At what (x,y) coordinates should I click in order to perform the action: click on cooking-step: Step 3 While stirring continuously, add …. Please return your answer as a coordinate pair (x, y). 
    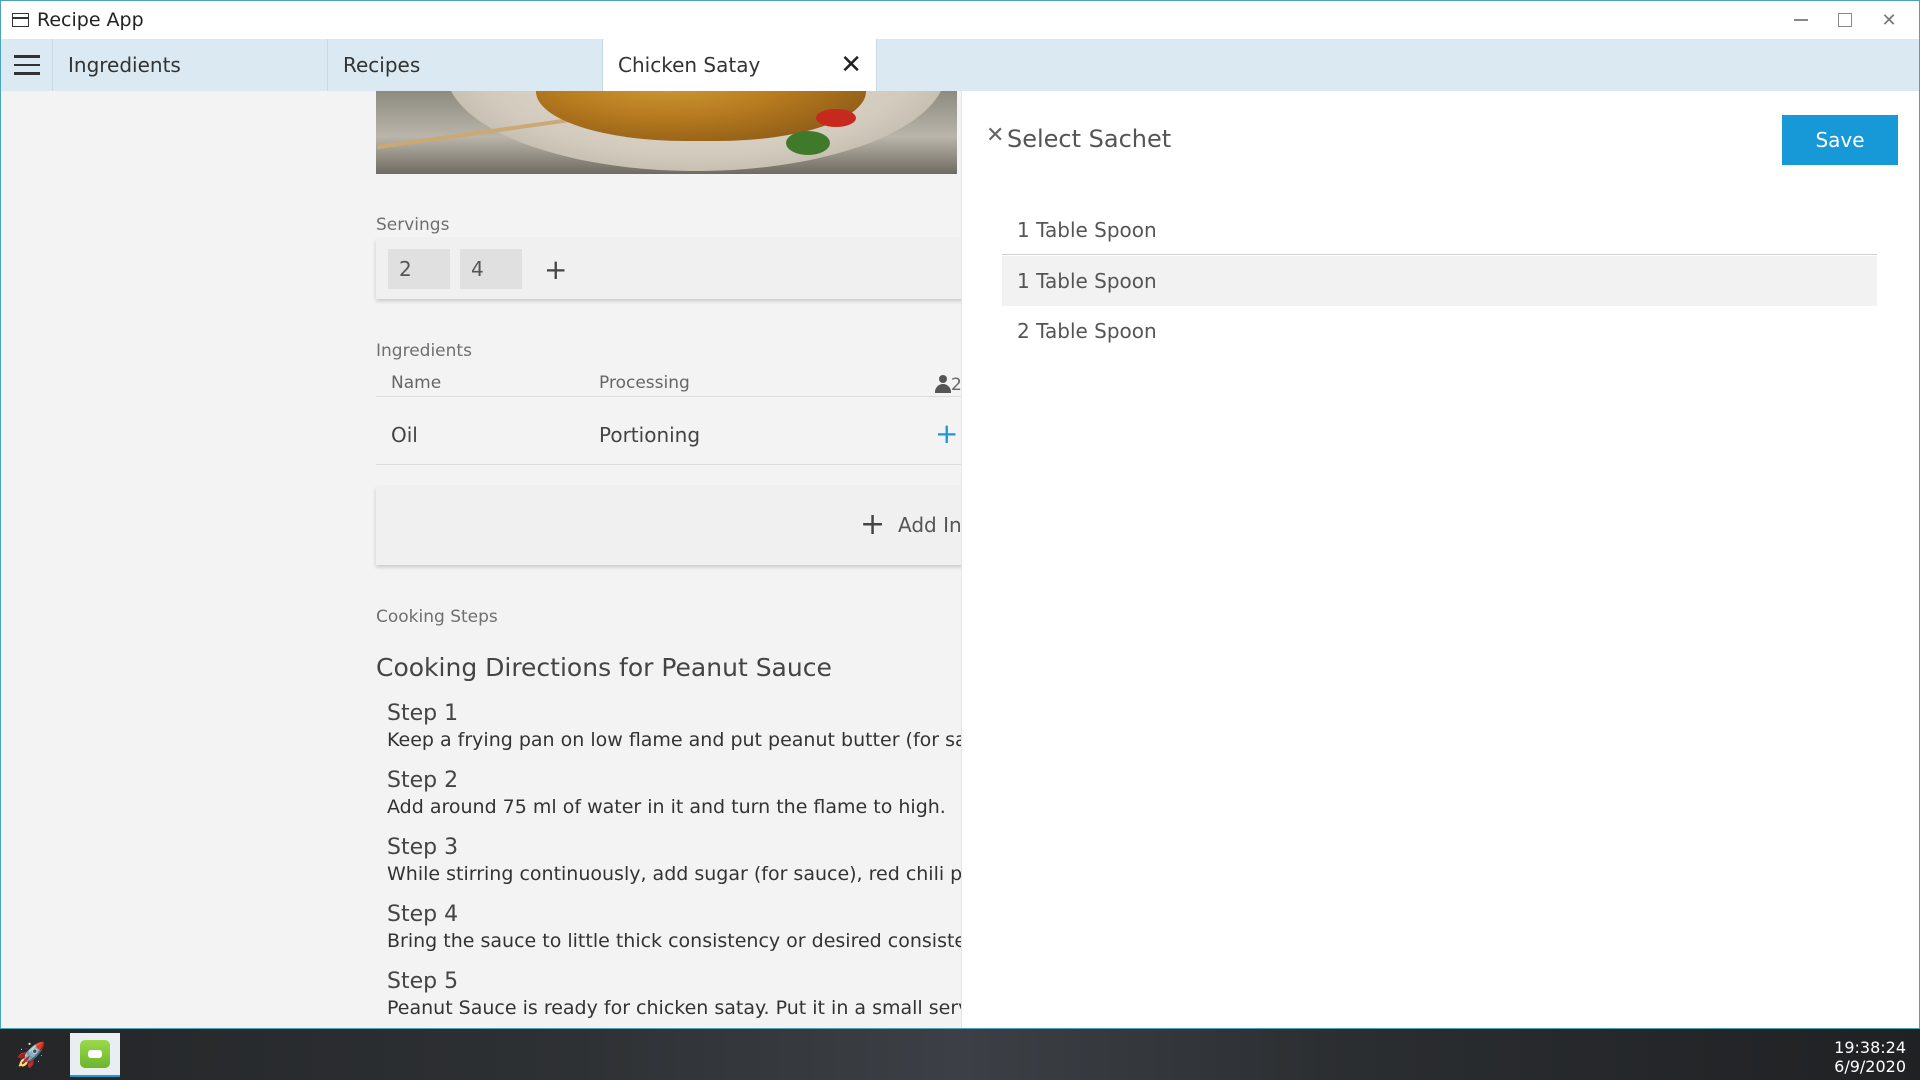
    Looking at the image, I should click on (674, 860).